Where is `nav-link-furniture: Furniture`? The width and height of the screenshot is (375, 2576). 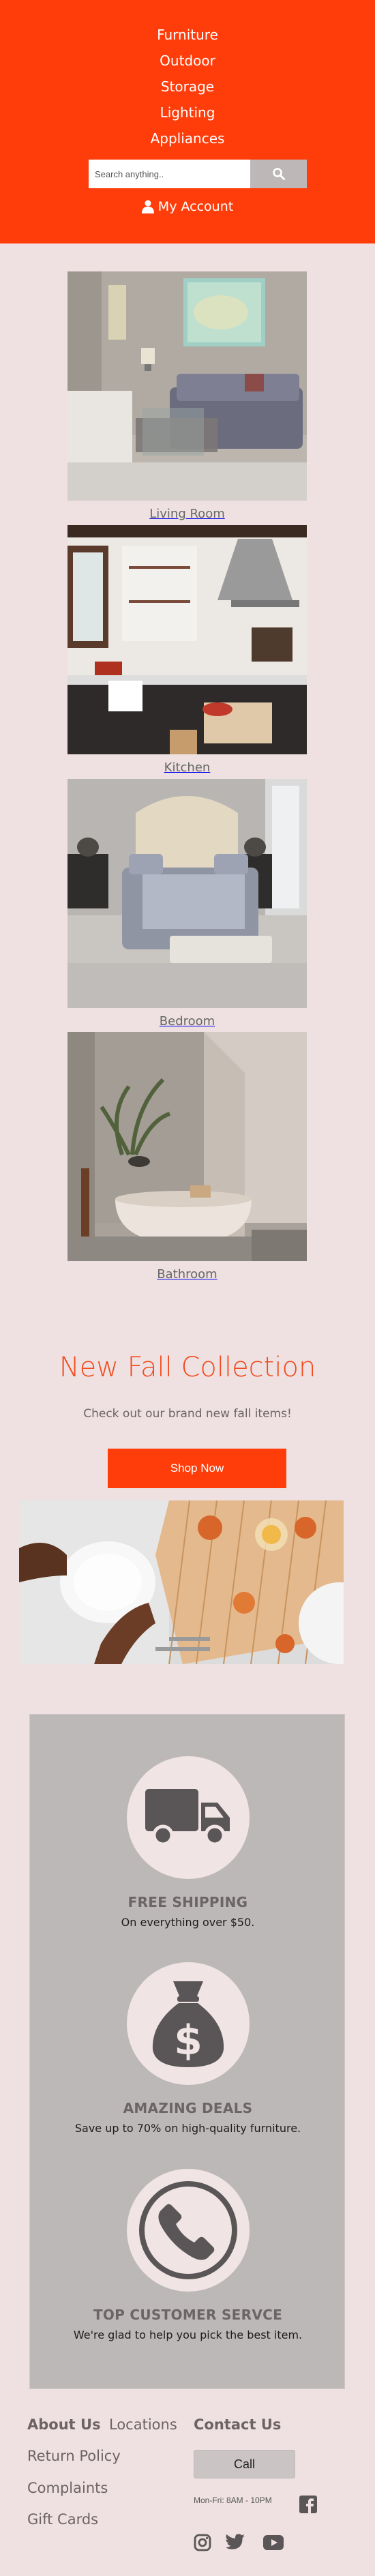
nav-link-furniture: Furniture is located at coordinates (187, 35).